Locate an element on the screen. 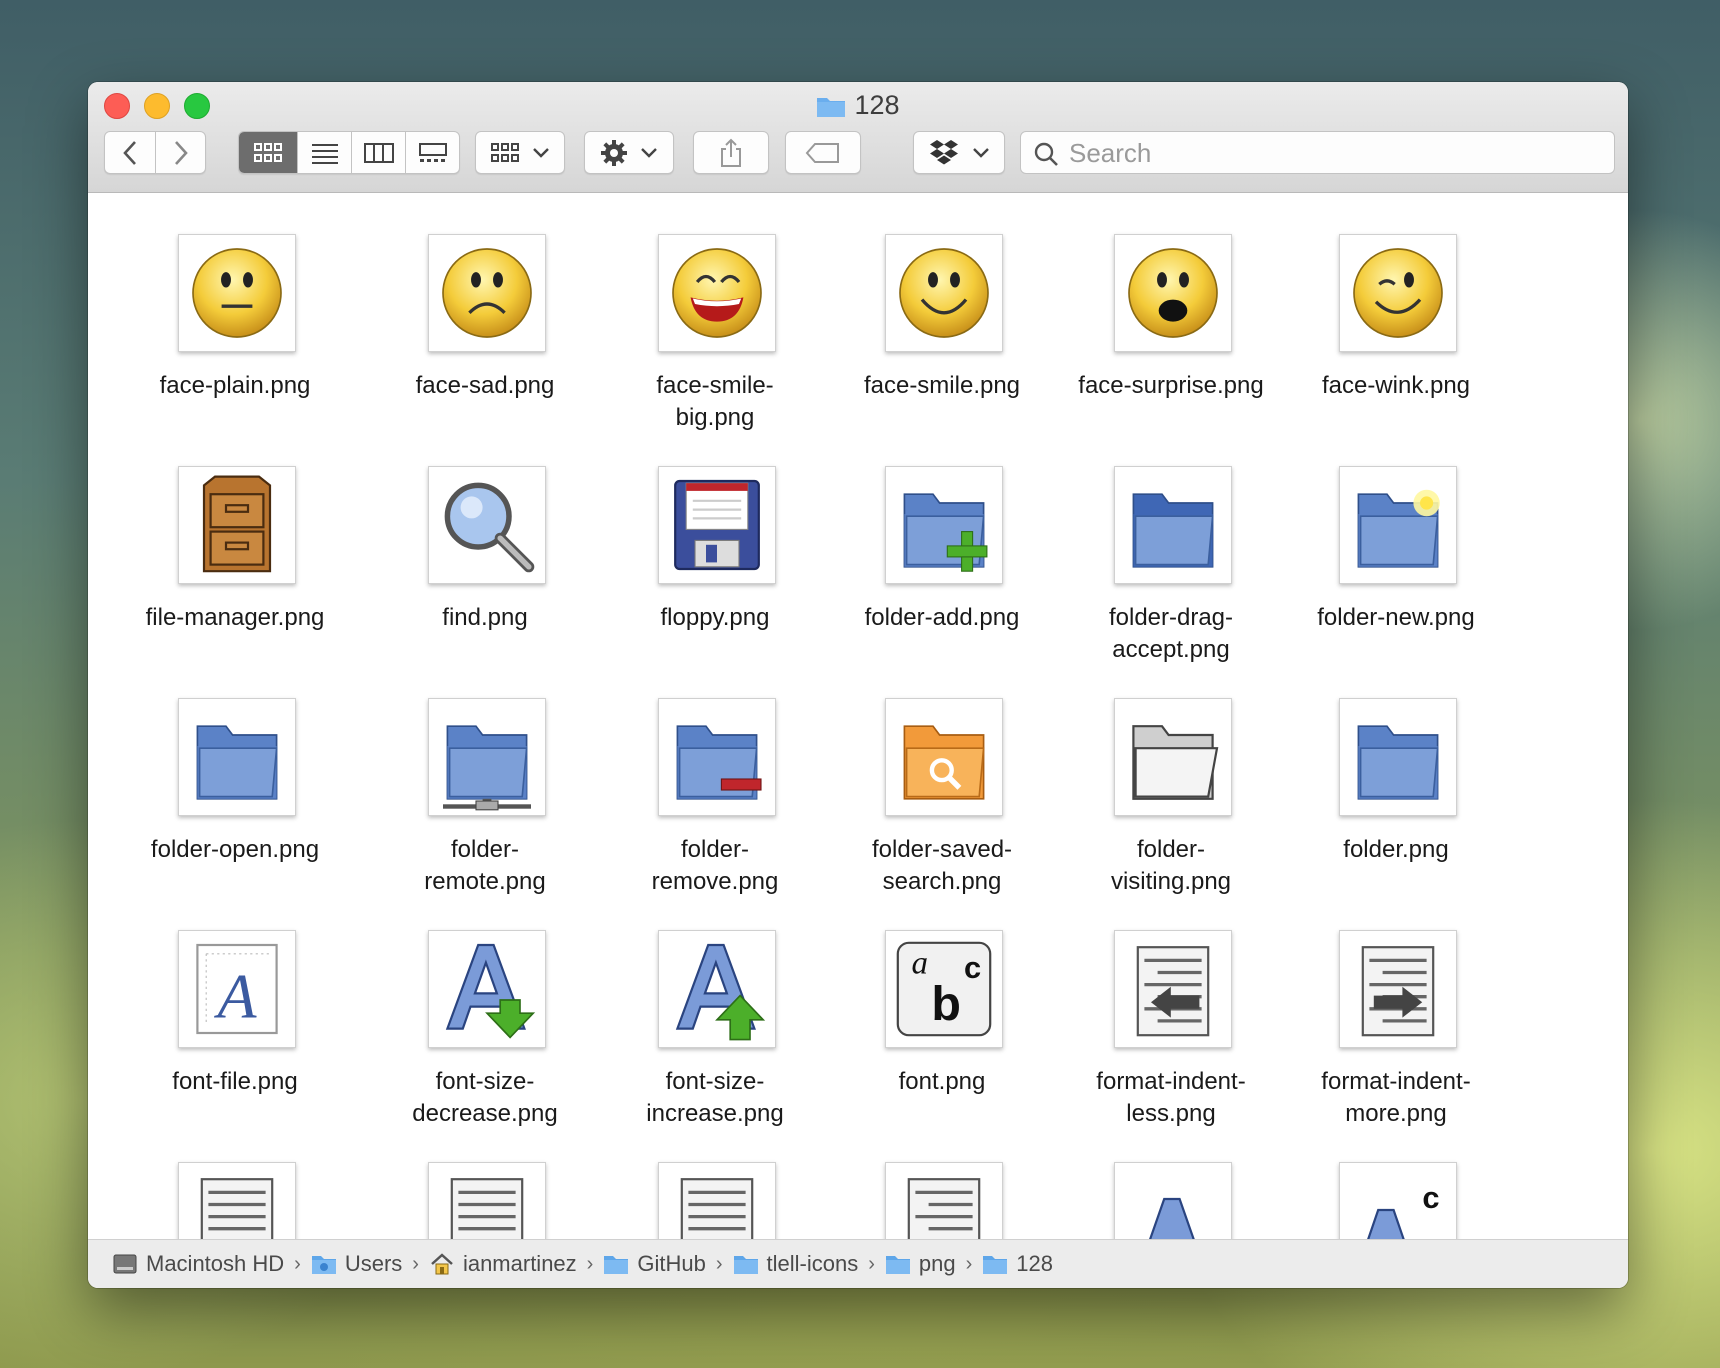 This screenshot has height=1368, width=1720. file-name-line: face-sad.png is located at coordinates (485, 385).